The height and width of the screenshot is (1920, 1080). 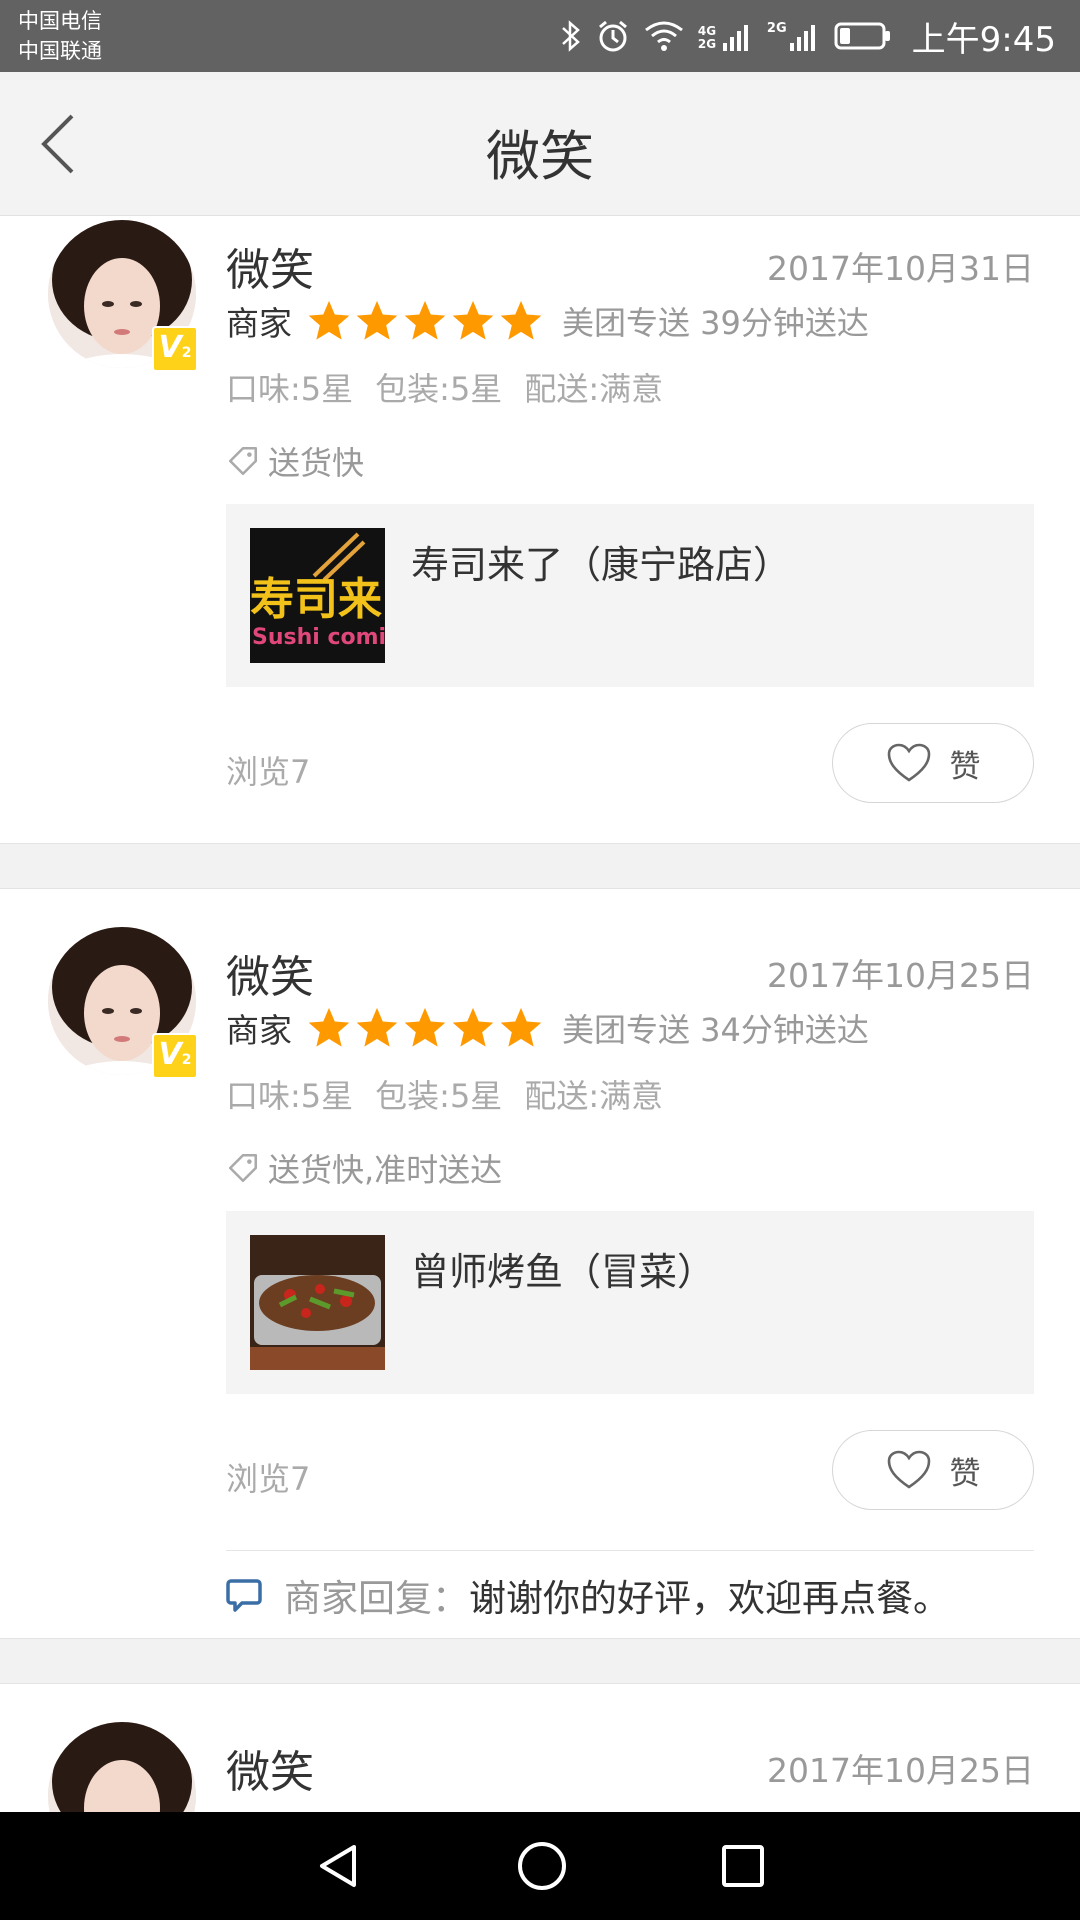 I want to click on avatar-photo, so click(x=122, y=1767).